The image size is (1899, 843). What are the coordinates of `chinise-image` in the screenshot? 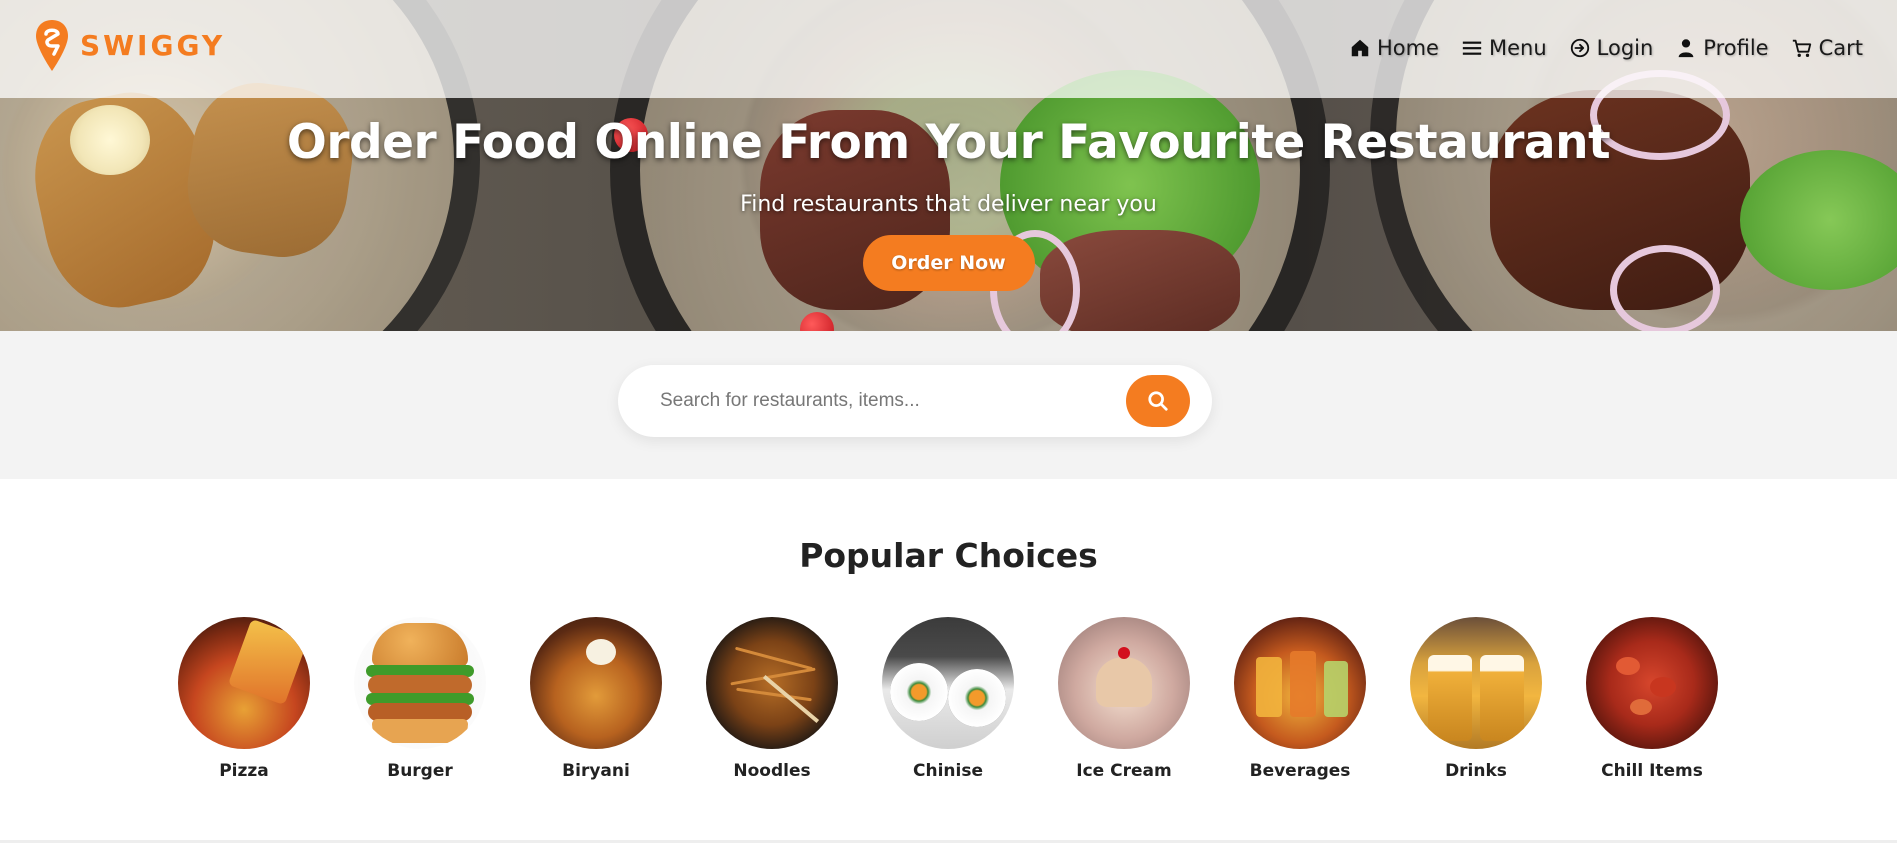 It's located at (948, 683).